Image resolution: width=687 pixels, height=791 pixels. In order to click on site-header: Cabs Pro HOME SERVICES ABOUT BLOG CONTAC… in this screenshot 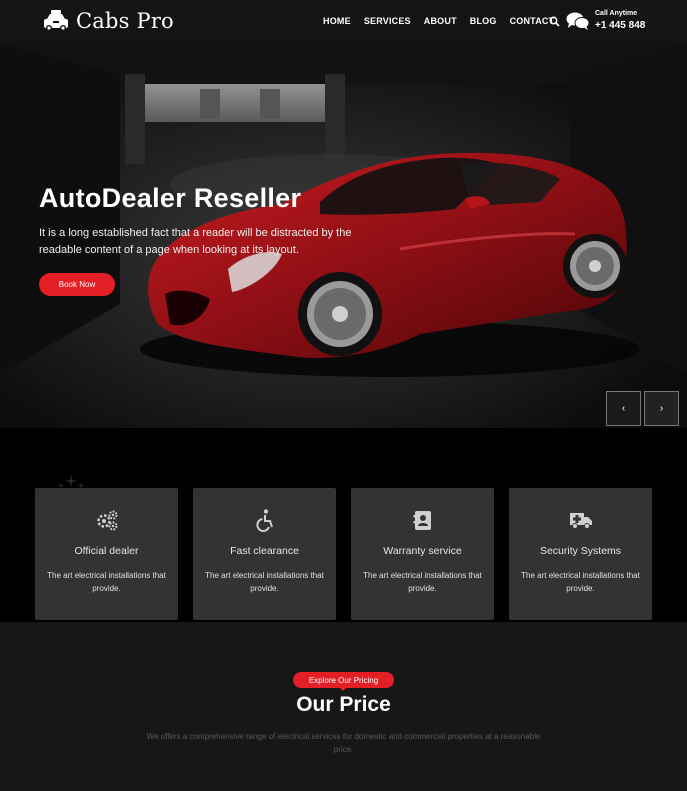, I will do `click(343, 22)`.